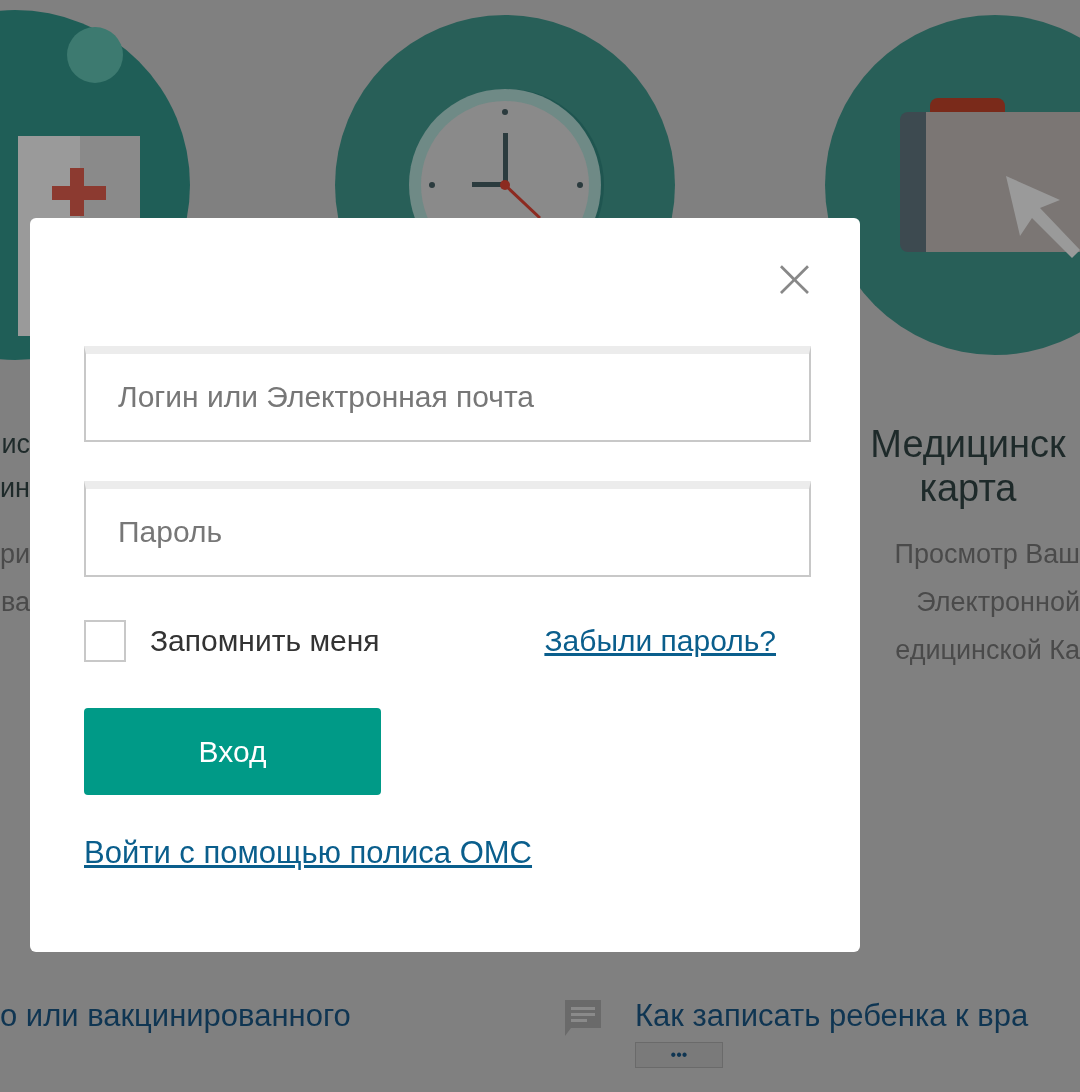 The image size is (1080, 1092). What do you see at coordinates (583, 1018) in the screenshot?
I see `comment-icon` at bounding box center [583, 1018].